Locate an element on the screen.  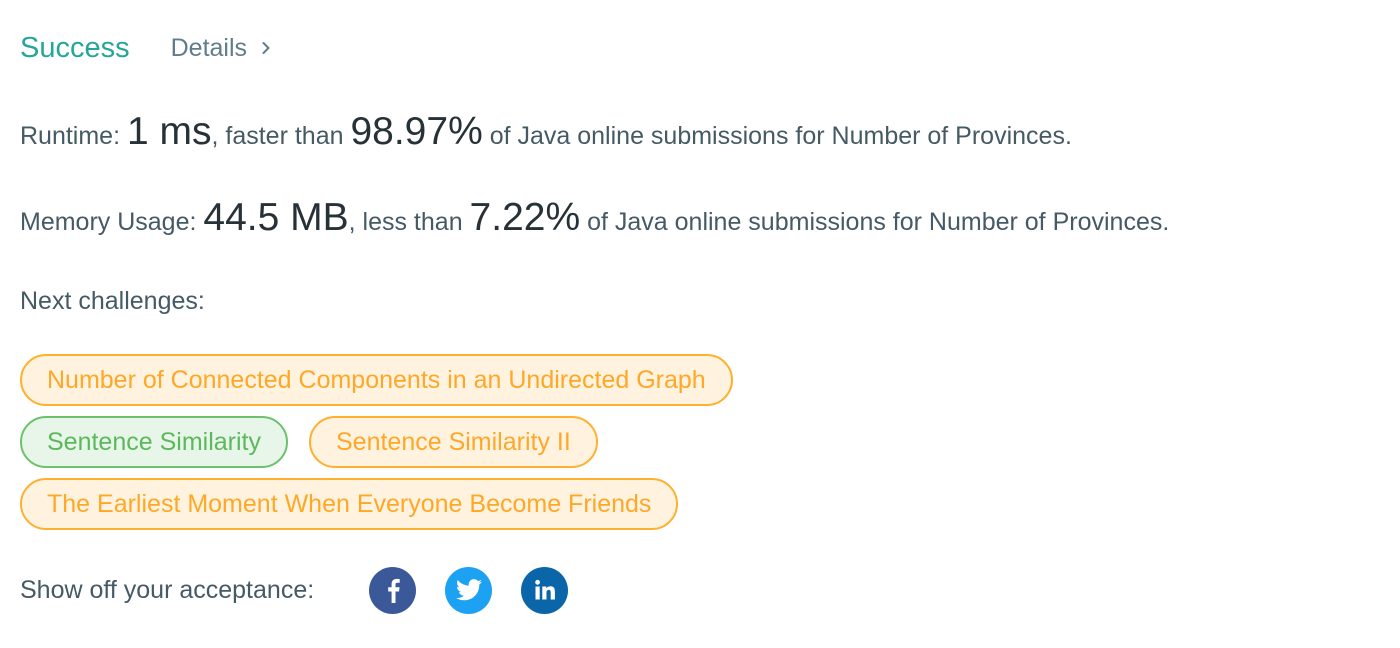
linkedin-share-button is located at coordinates (545, 590).